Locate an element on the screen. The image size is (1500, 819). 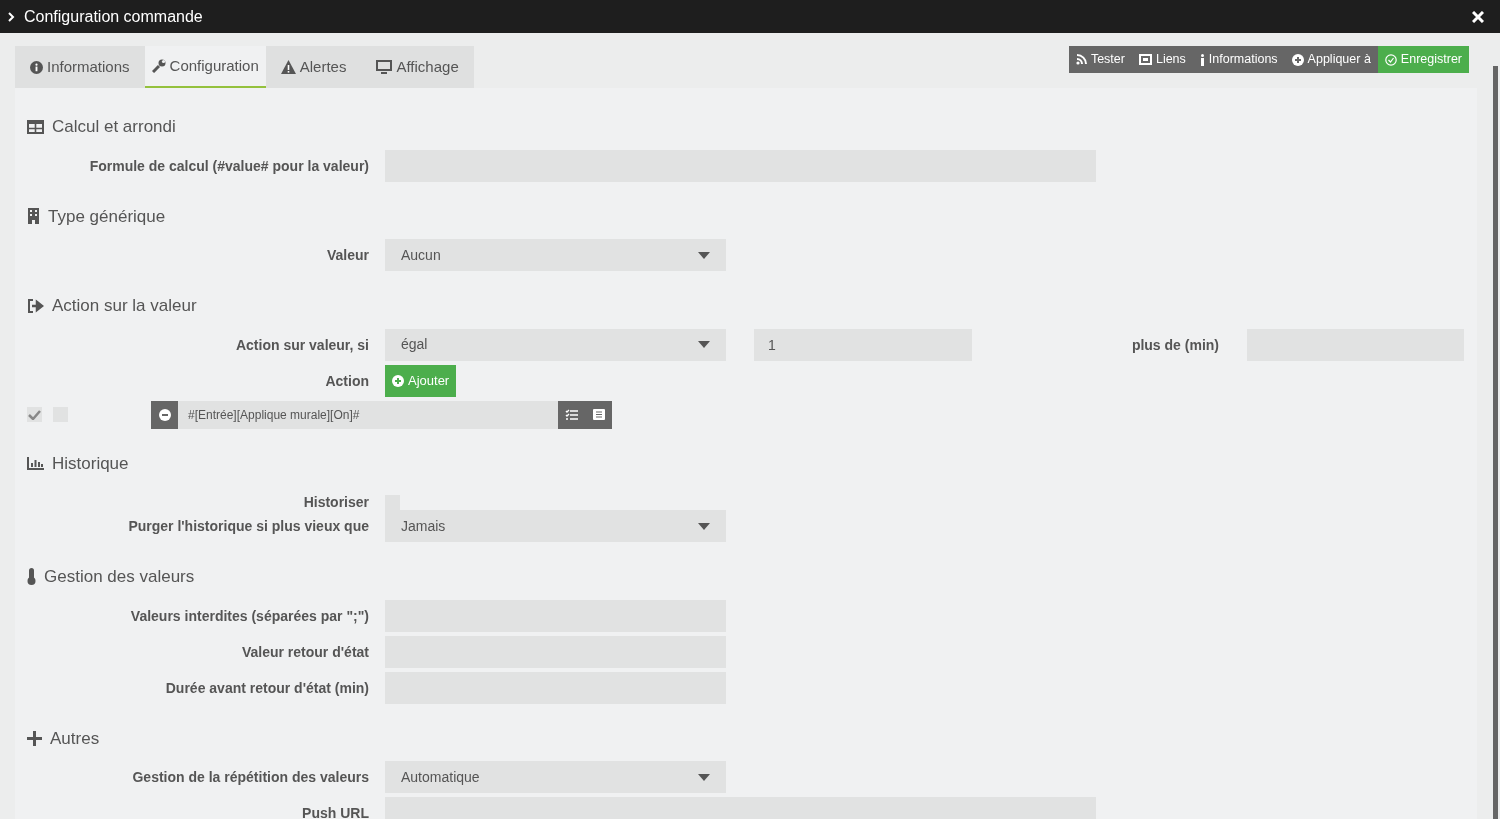
field-label: Formule de calcul (#value# pour la valeur) is located at coordinates (229, 165).